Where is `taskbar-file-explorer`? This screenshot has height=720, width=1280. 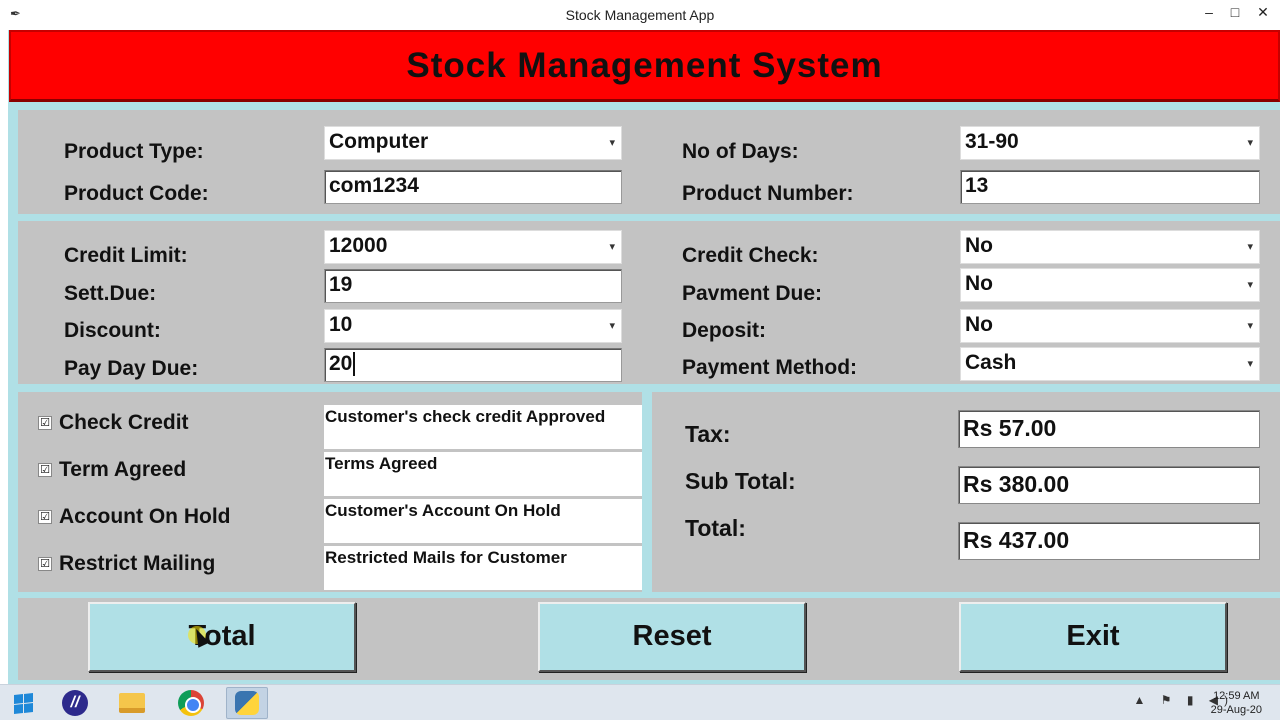
taskbar-file-explorer is located at coordinates (132, 703).